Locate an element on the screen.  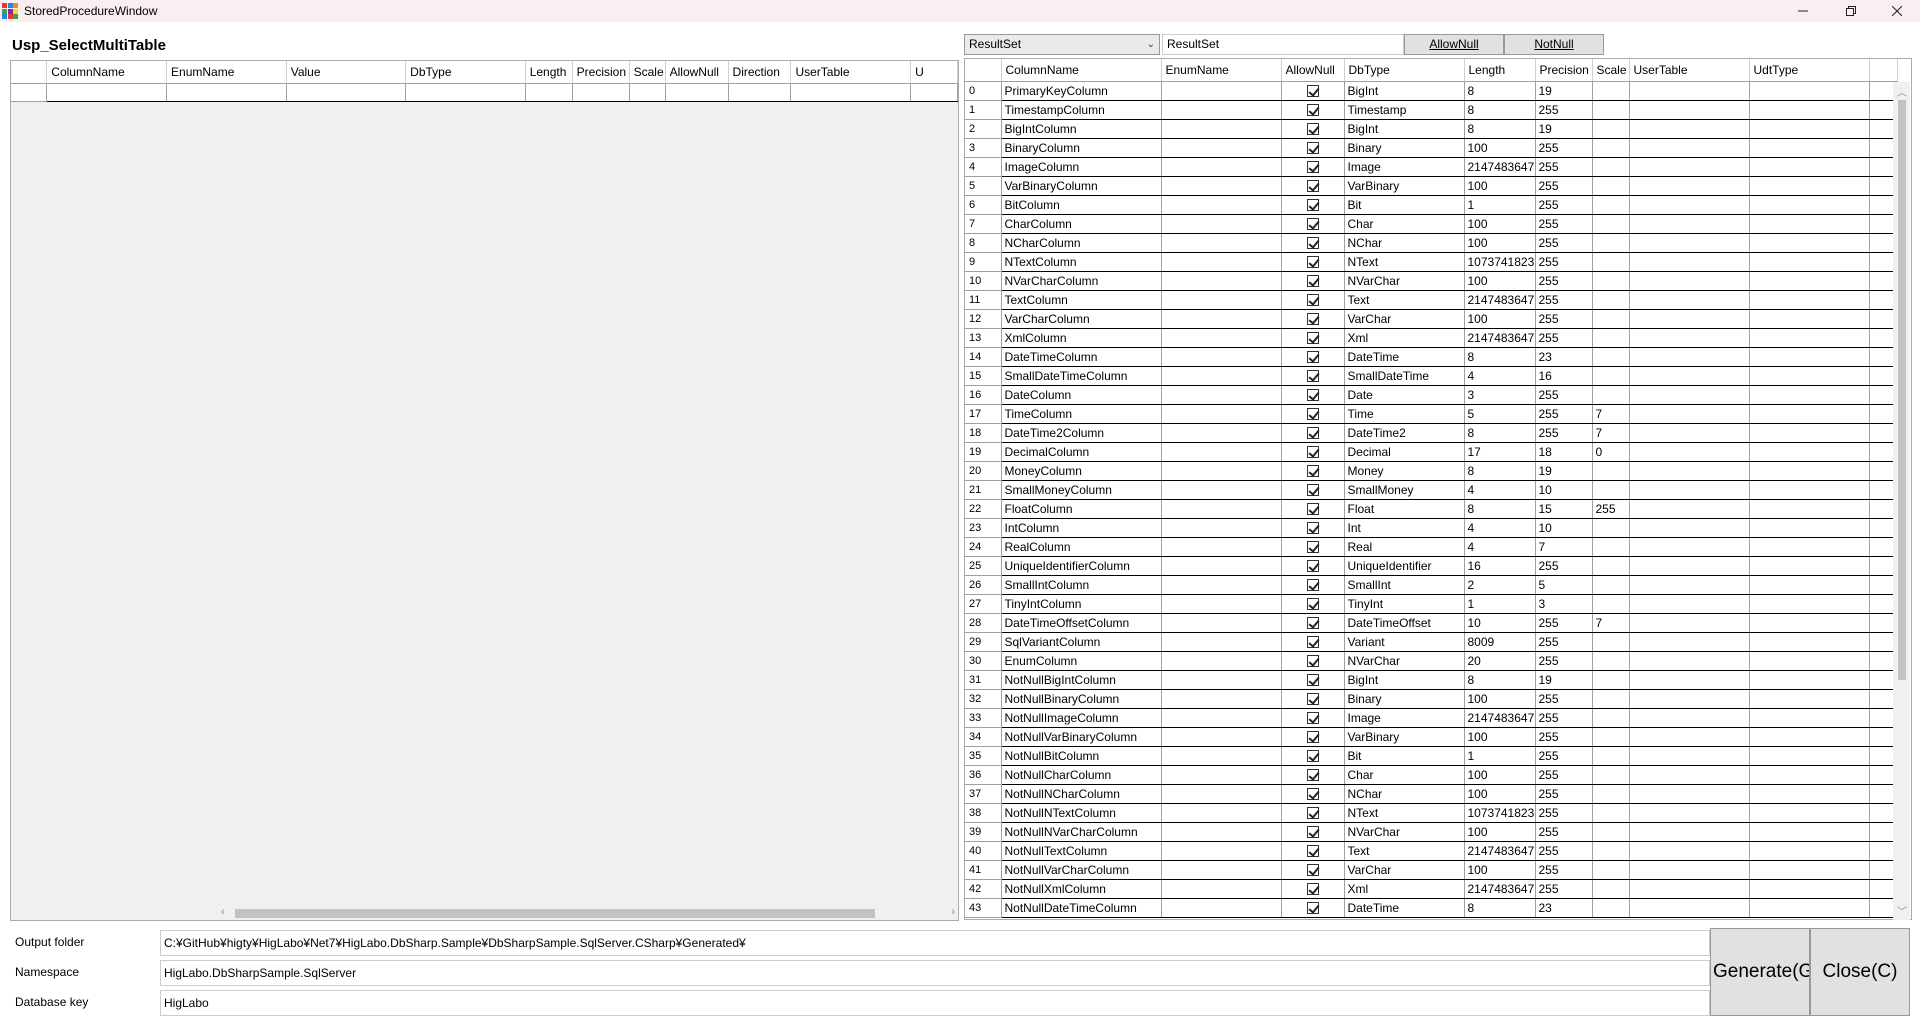
column-name-cell: NotNullImageColumn is located at coordinates (1081, 718).